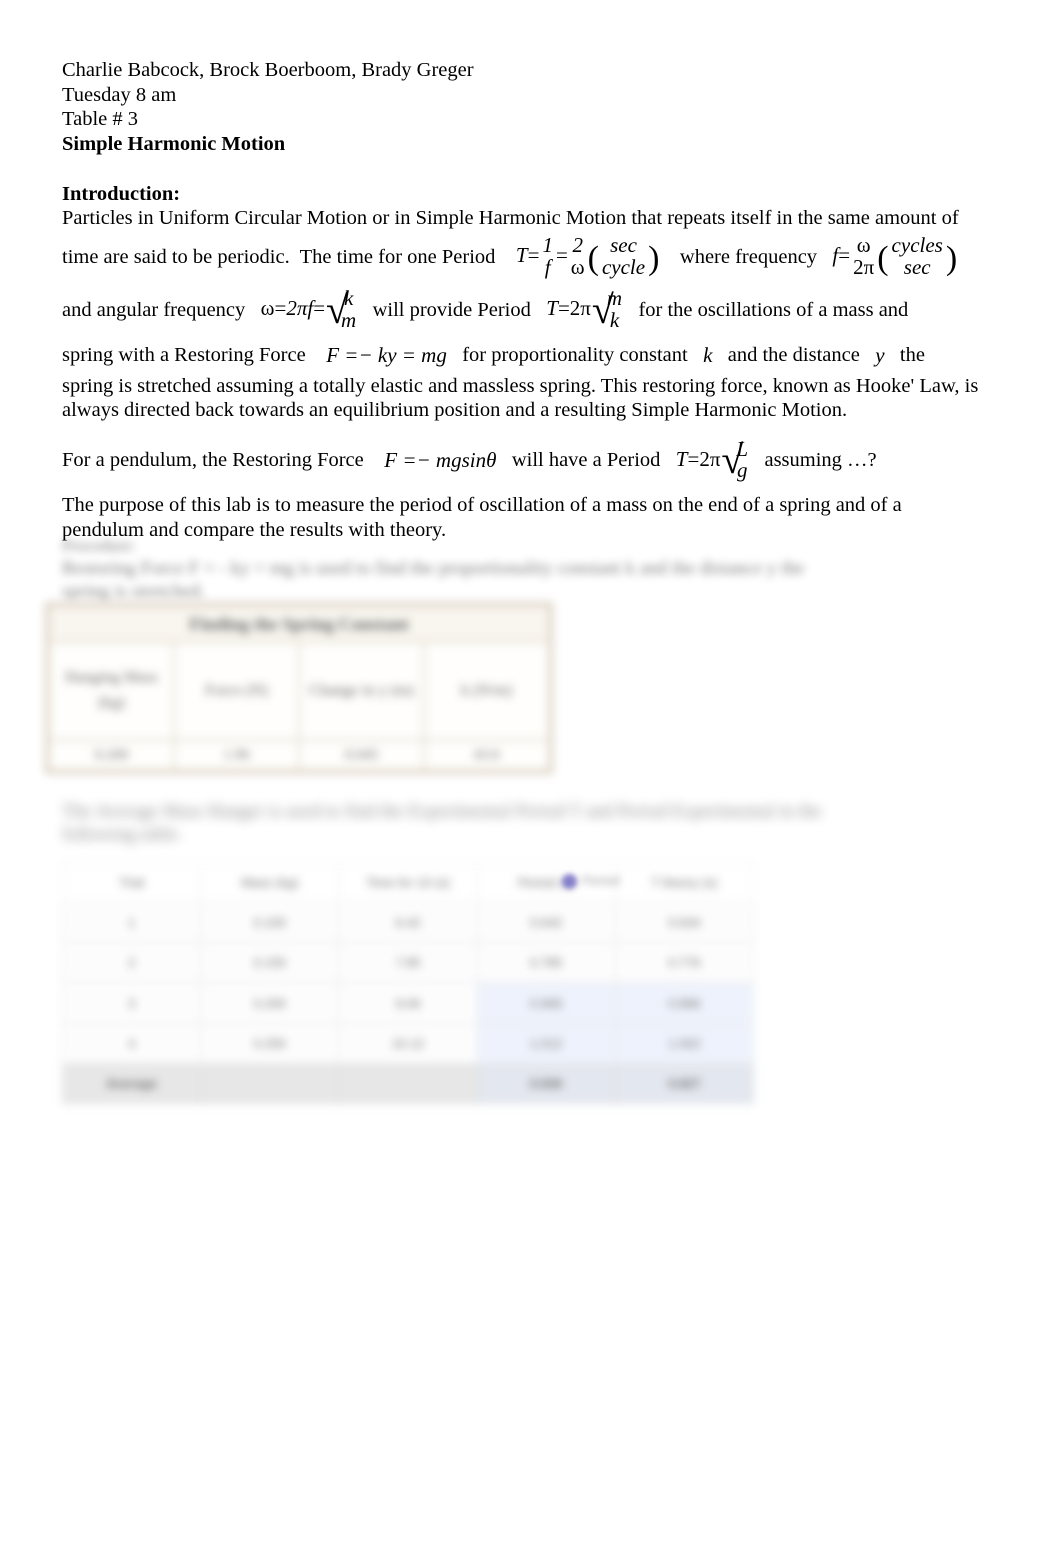 This screenshot has height=1556, width=1062. Describe the element at coordinates (361, 691) in the screenshot. I see `column-header-change-y: Change in y (m)` at that location.